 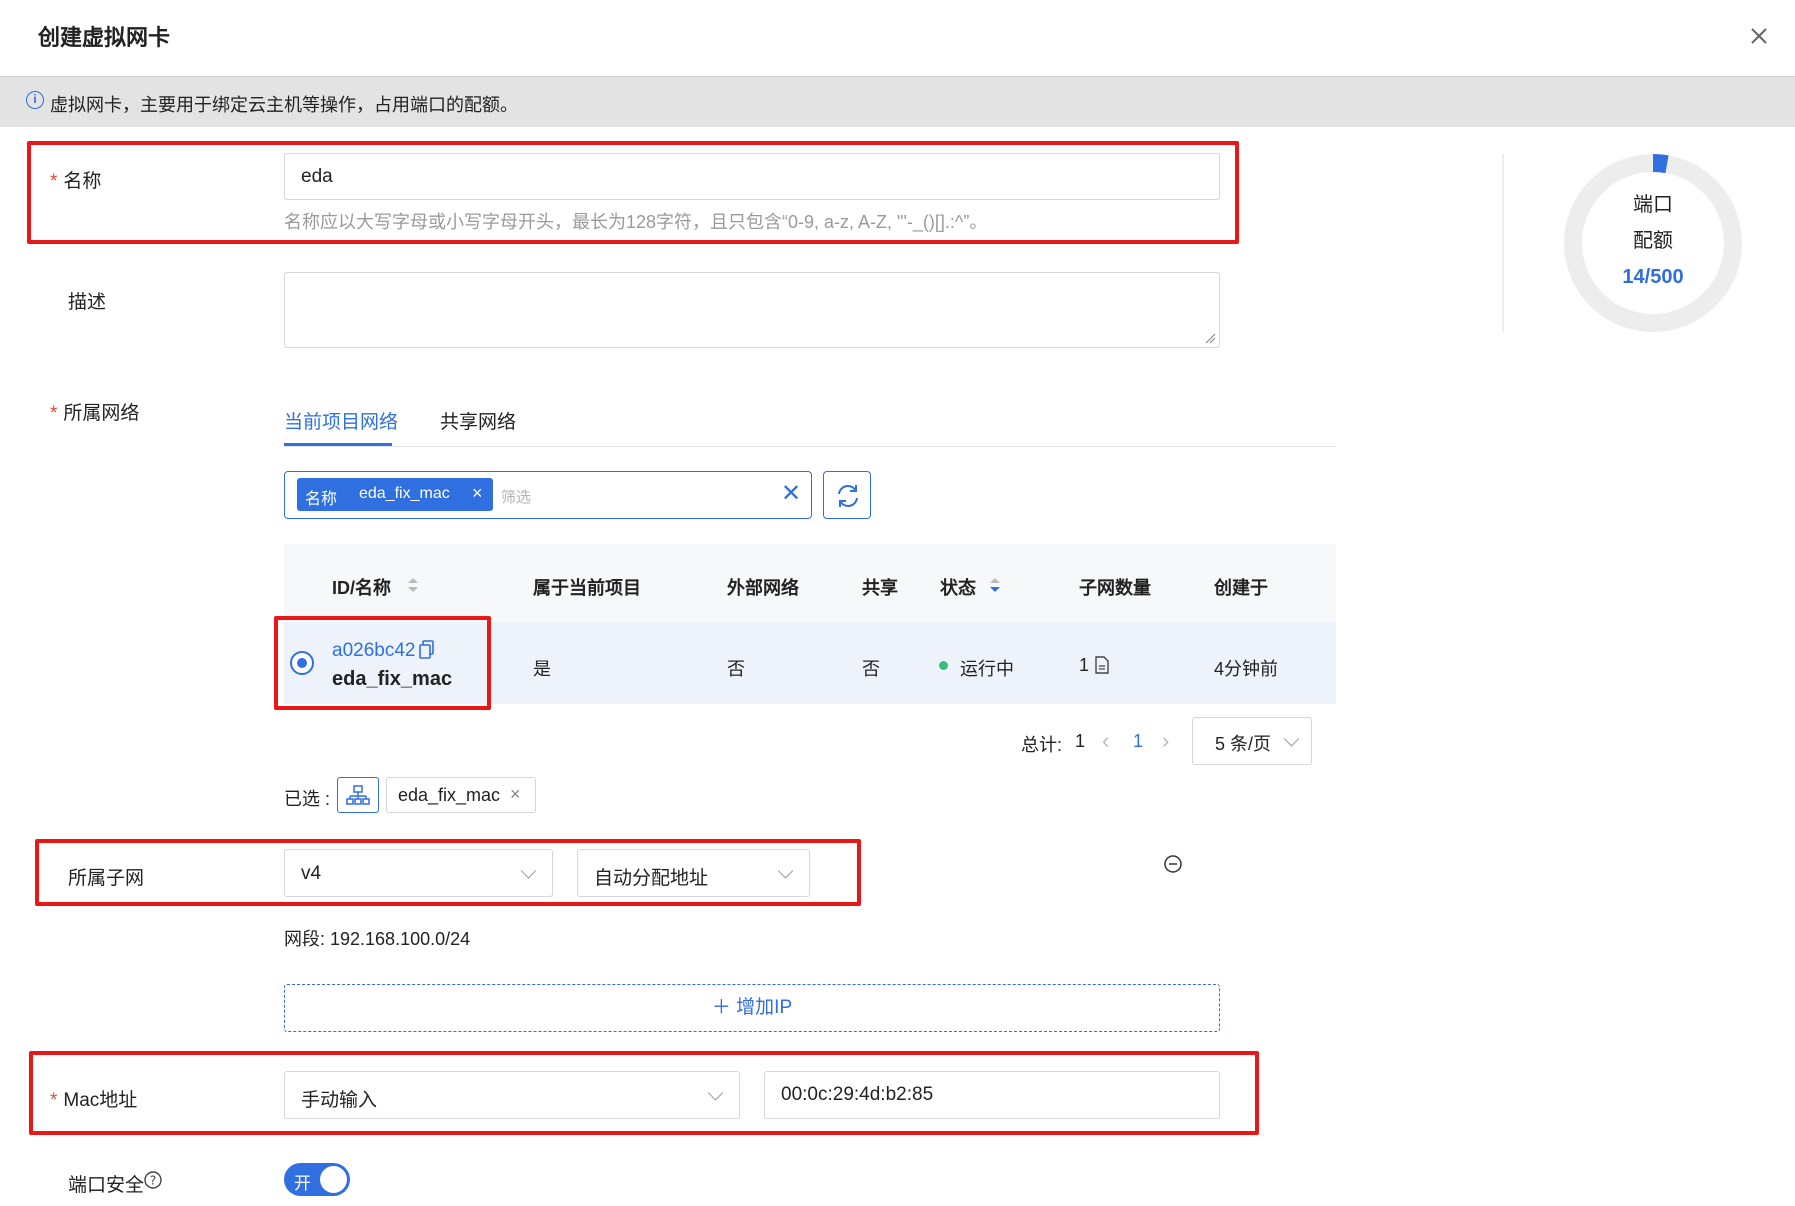 I want to click on info-banner: i 虚拟网卡，主要用于绑定云主机等操作，占用端口的配额。, so click(x=897, y=101).